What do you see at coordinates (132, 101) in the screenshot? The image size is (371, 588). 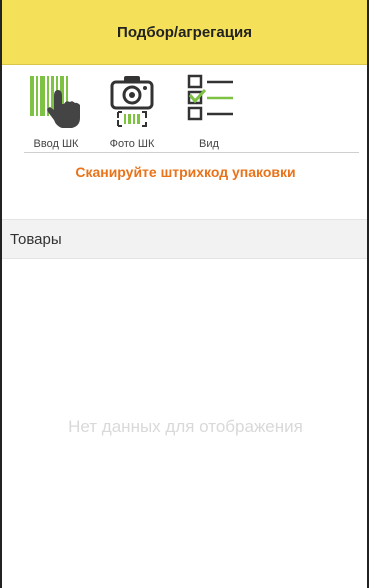 I see `camera-barcode-icon` at bounding box center [132, 101].